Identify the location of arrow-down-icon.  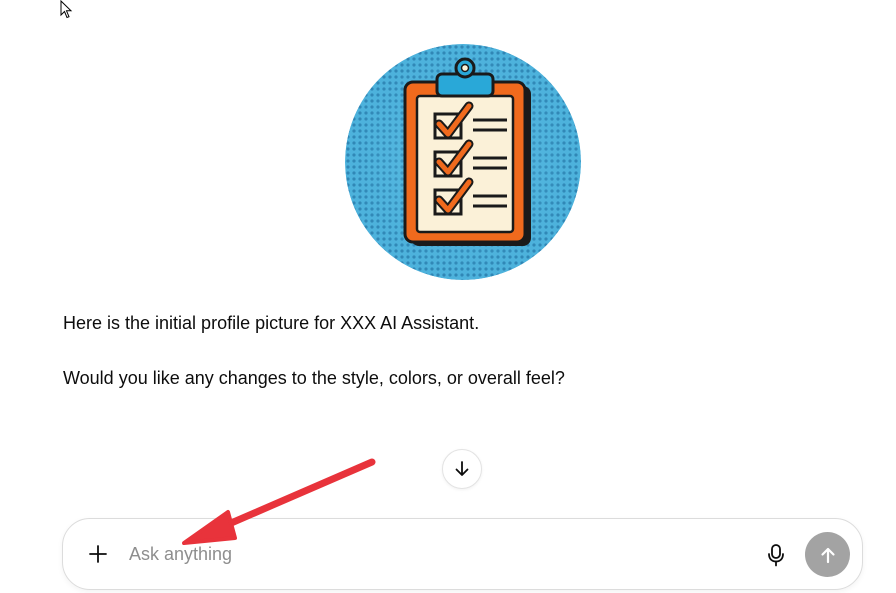
(462, 468).